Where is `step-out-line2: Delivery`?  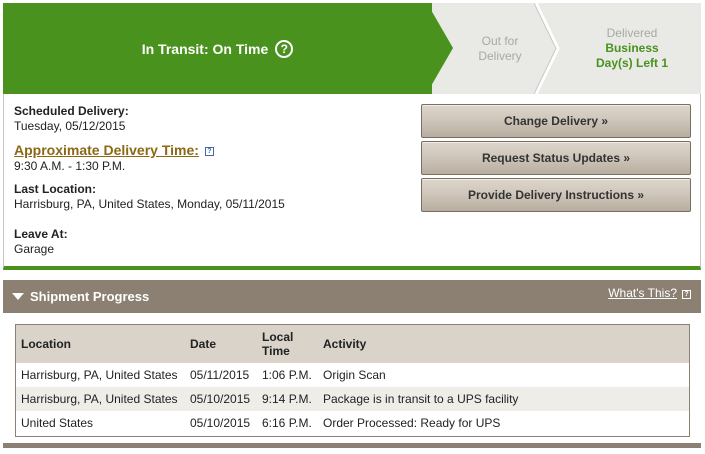
step-out-line2: Delivery is located at coordinates (500, 55).